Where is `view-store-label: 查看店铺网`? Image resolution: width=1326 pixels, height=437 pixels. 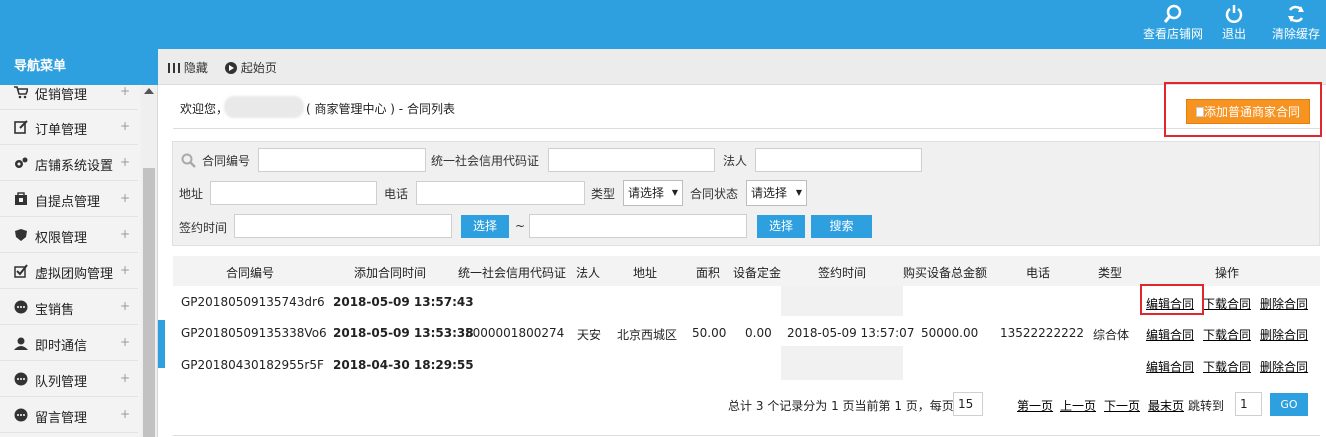
view-store-label: 查看店铺网 is located at coordinates (1172, 34).